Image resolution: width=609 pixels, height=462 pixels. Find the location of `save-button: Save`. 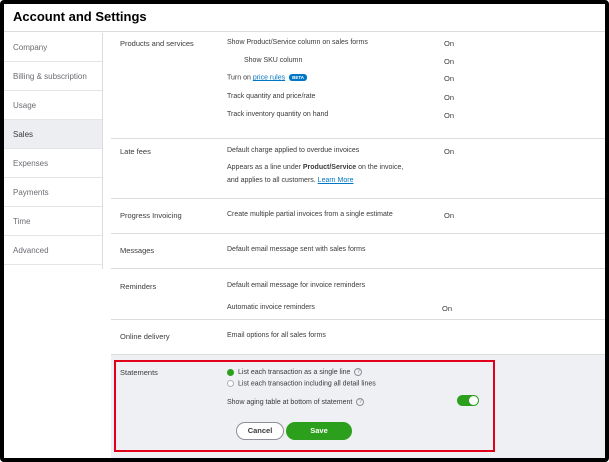

save-button: Save is located at coordinates (319, 431).